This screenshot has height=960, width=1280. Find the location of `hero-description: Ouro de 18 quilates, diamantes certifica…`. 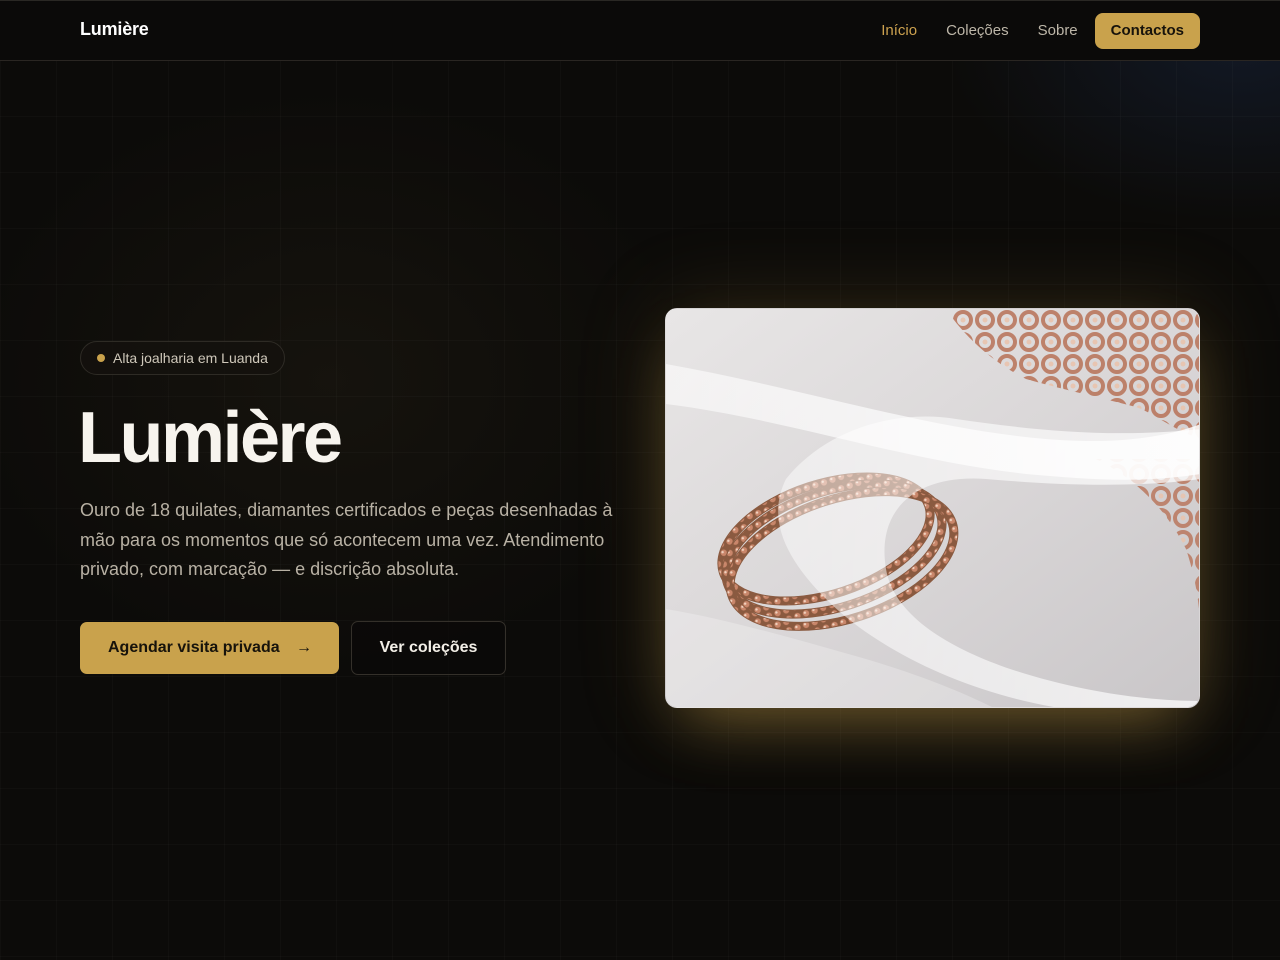

hero-description: Ouro de 18 quilates, diamantes certifica… is located at coordinates (346, 539).